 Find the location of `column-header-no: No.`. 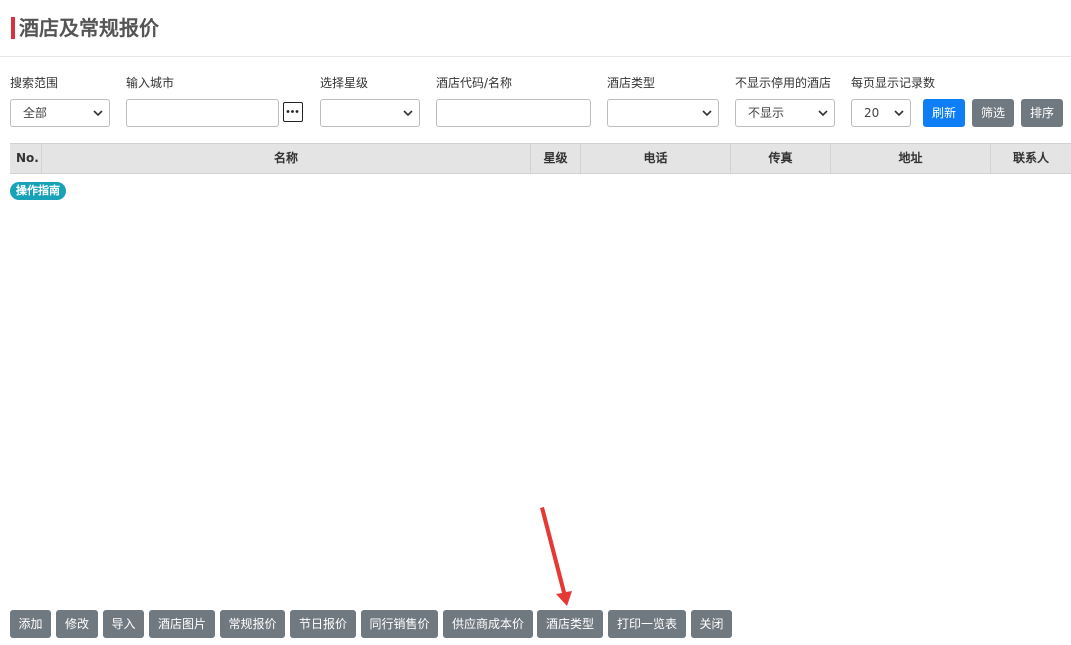

column-header-no: No. is located at coordinates (25, 158).